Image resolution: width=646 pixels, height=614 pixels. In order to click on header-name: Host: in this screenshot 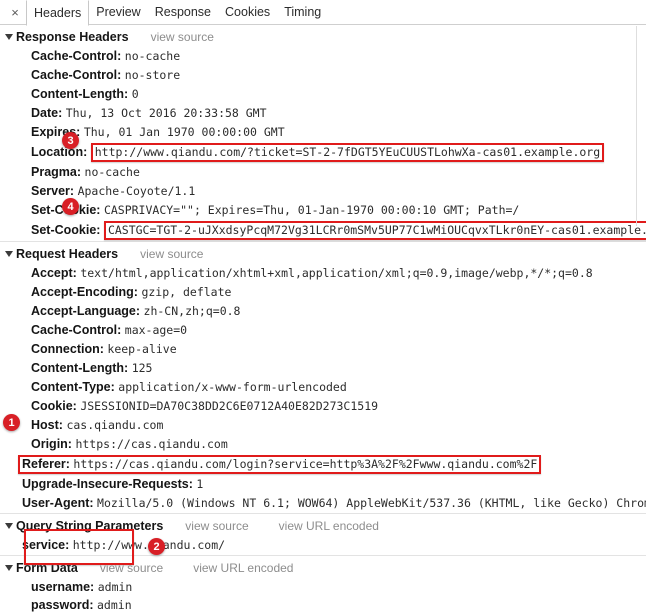, I will do `click(47, 425)`.